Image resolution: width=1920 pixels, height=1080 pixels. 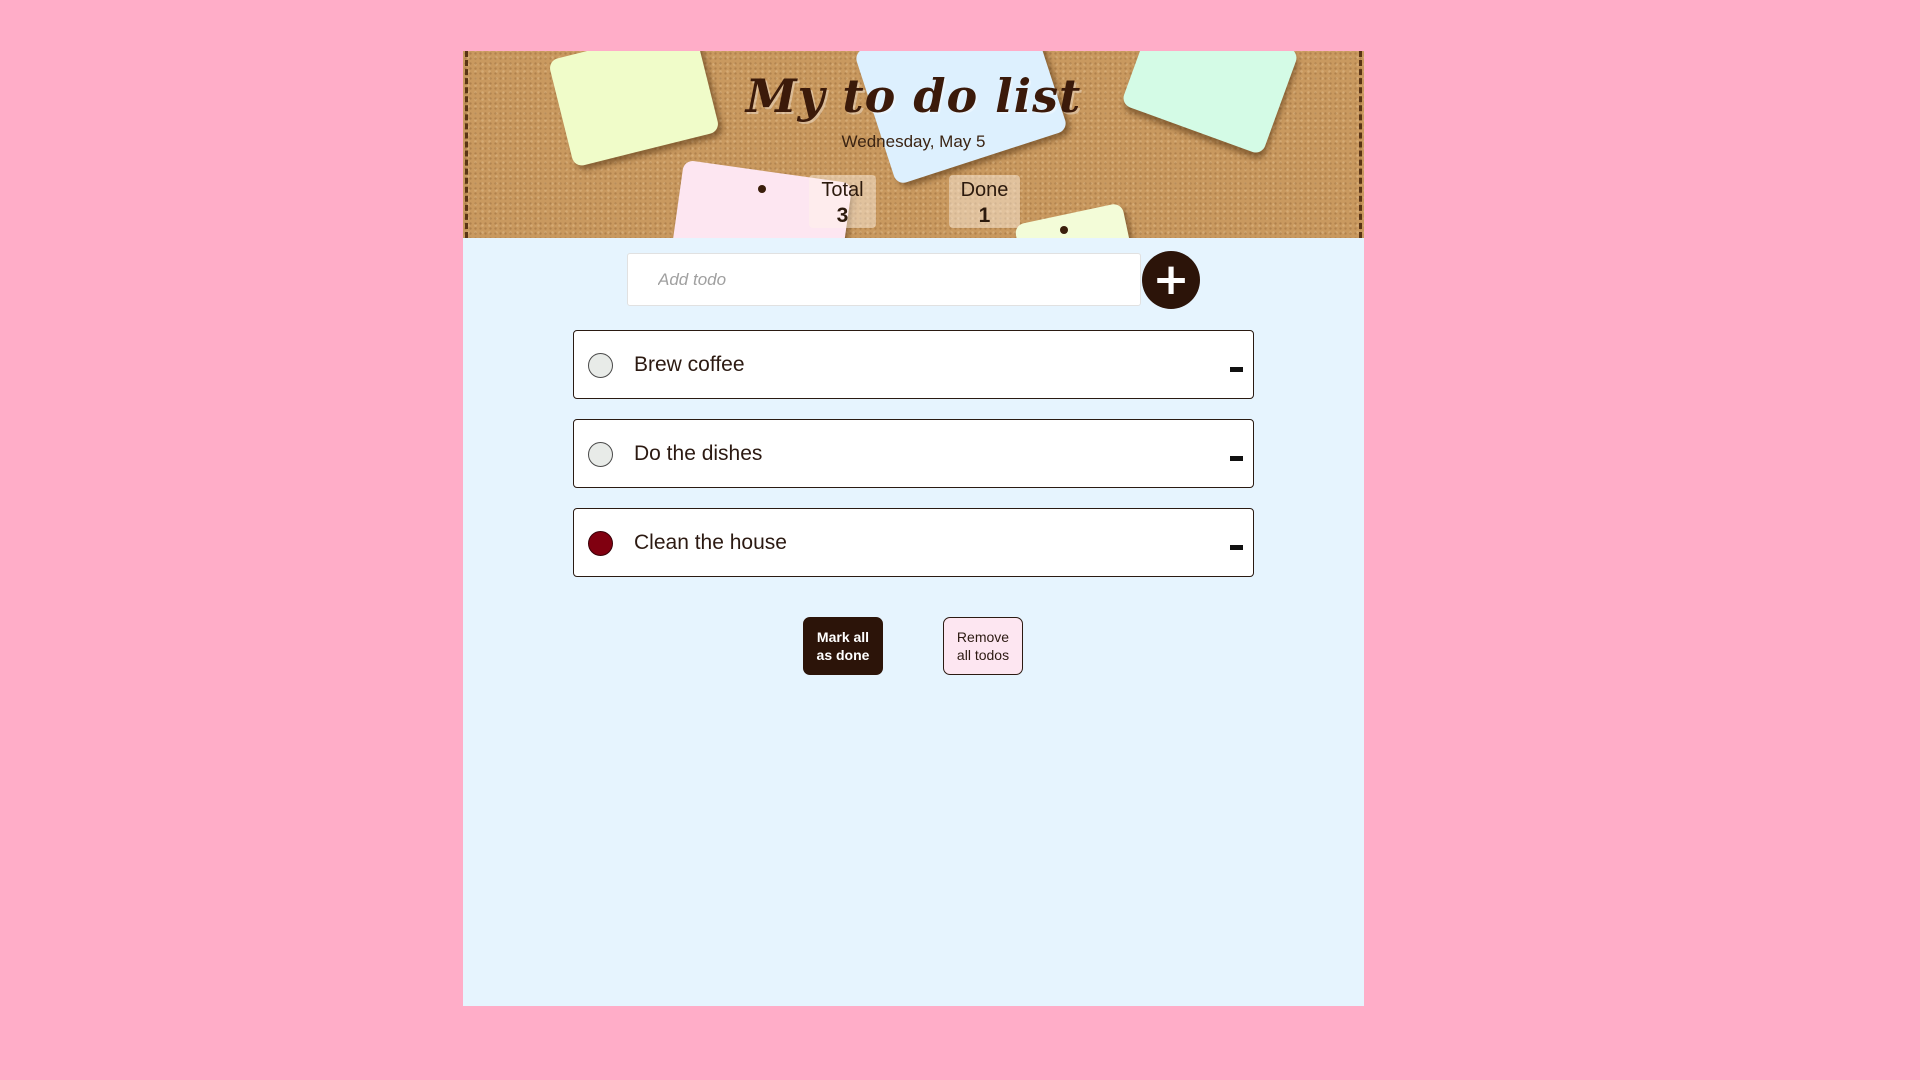 I want to click on todo-item: Brew coffee, so click(x=913, y=364).